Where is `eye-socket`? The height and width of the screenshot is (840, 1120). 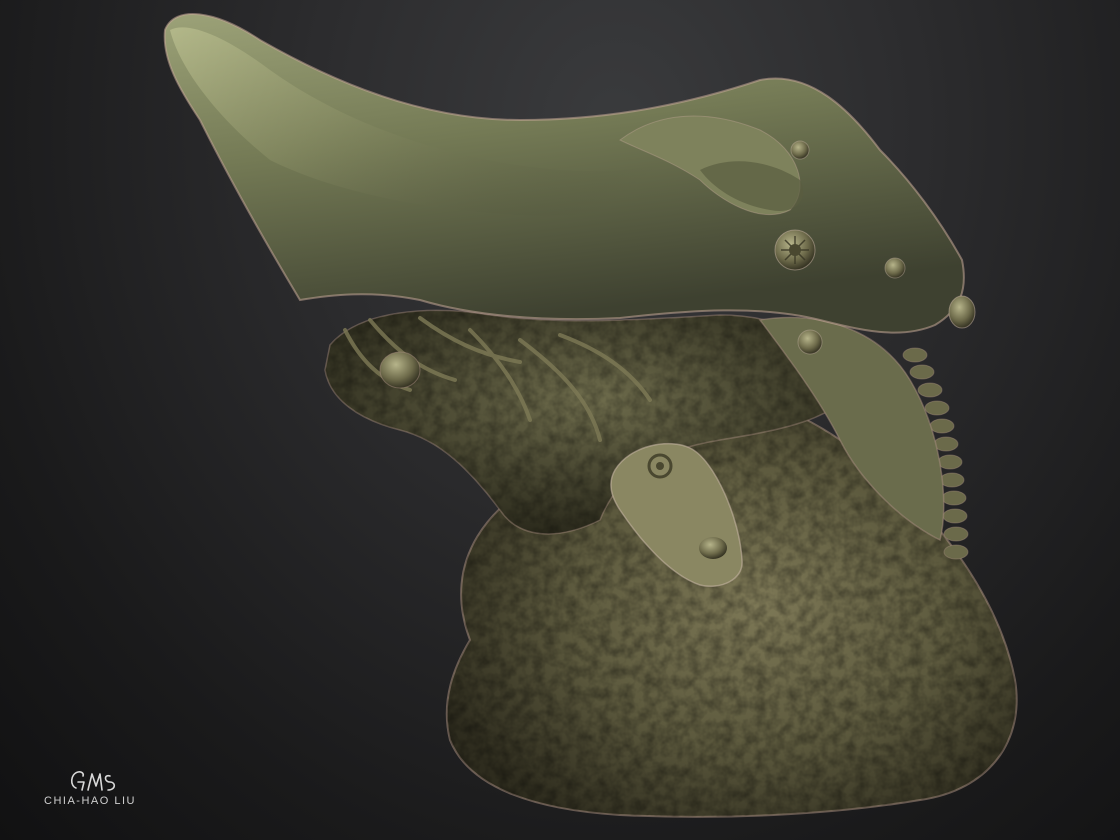 eye-socket is located at coordinates (400, 370).